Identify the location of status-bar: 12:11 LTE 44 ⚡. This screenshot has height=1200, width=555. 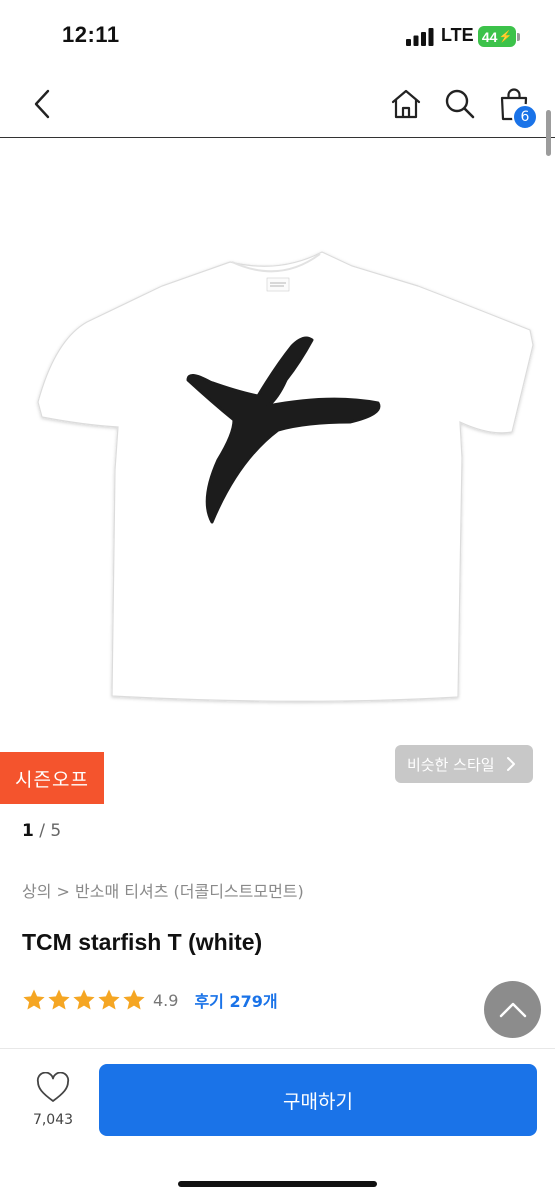
(277, 36).